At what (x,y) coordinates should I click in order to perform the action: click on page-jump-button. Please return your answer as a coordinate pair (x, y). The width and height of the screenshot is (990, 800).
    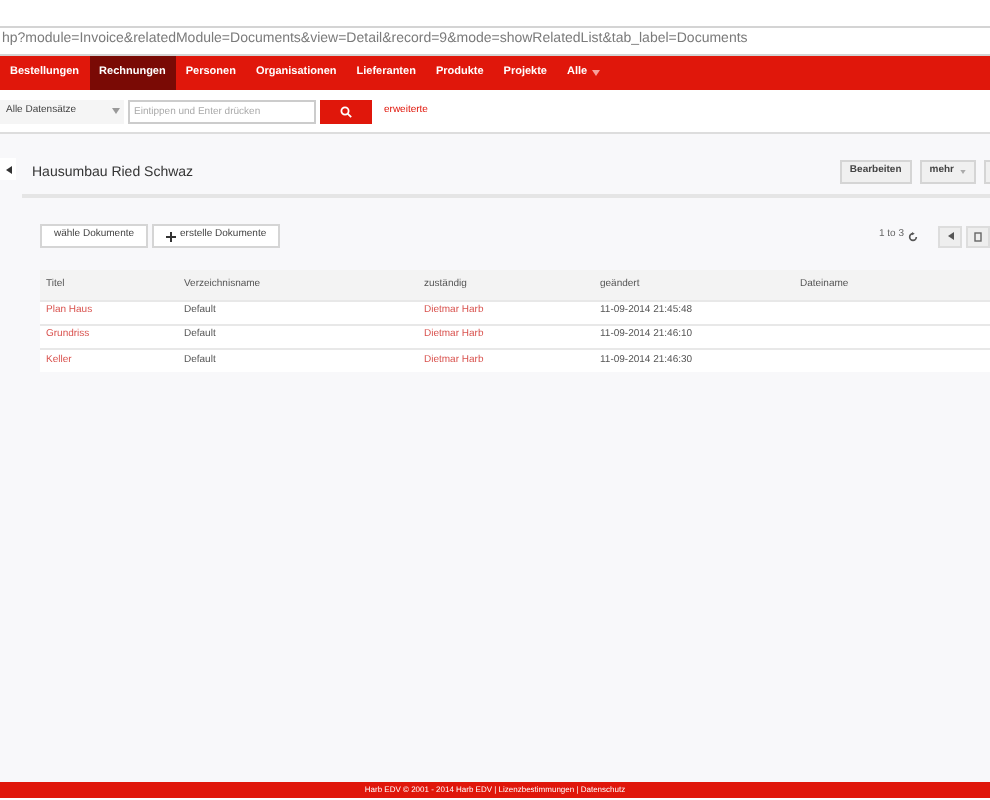
    Looking at the image, I should click on (978, 236).